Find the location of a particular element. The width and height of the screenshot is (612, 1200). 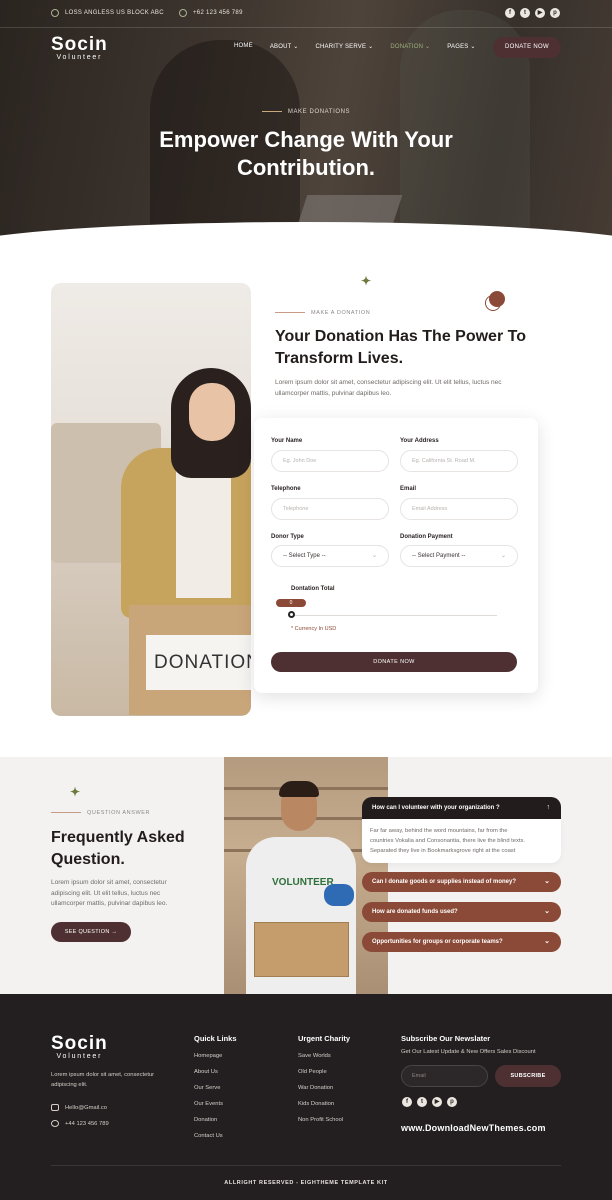

eyebrow-dash is located at coordinates (271, 111).